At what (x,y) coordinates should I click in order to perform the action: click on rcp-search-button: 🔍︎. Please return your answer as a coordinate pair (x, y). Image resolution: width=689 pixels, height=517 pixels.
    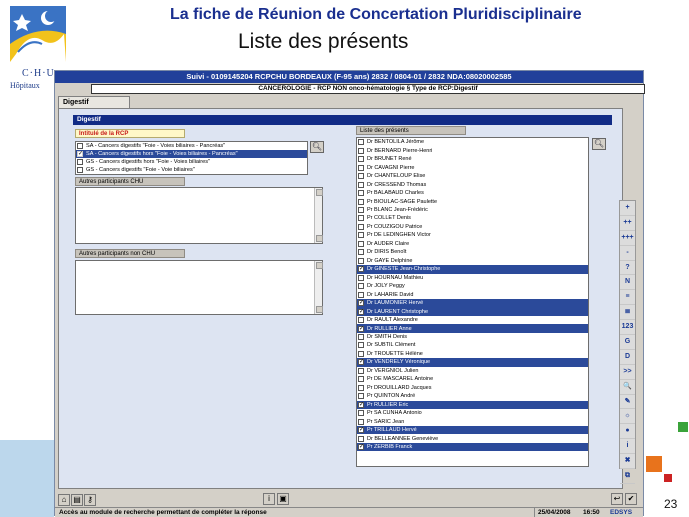
    Looking at the image, I should click on (317, 147).